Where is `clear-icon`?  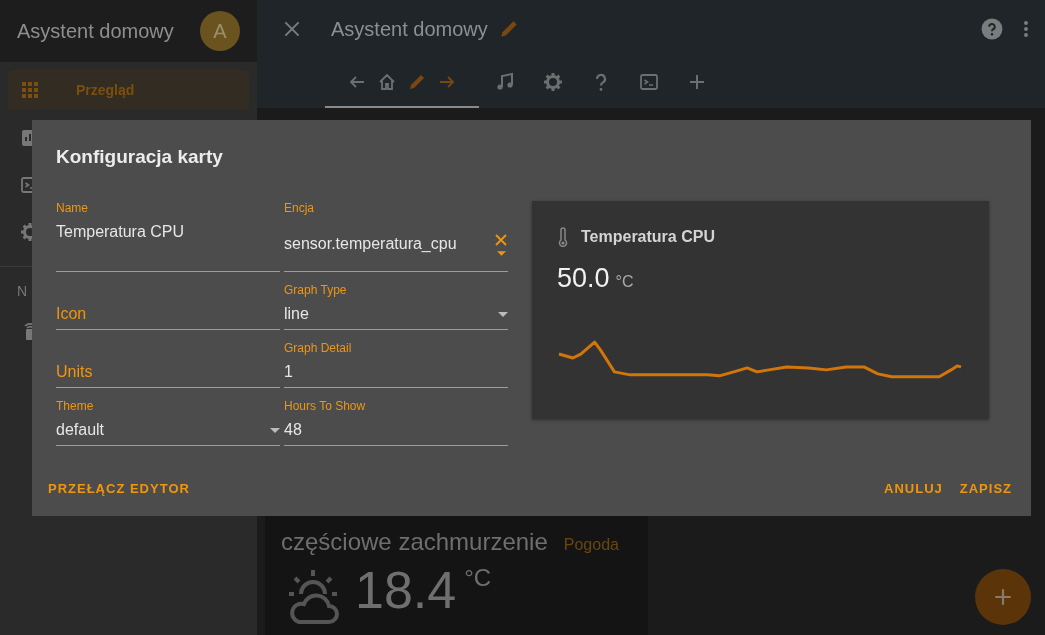 clear-icon is located at coordinates (501, 239).